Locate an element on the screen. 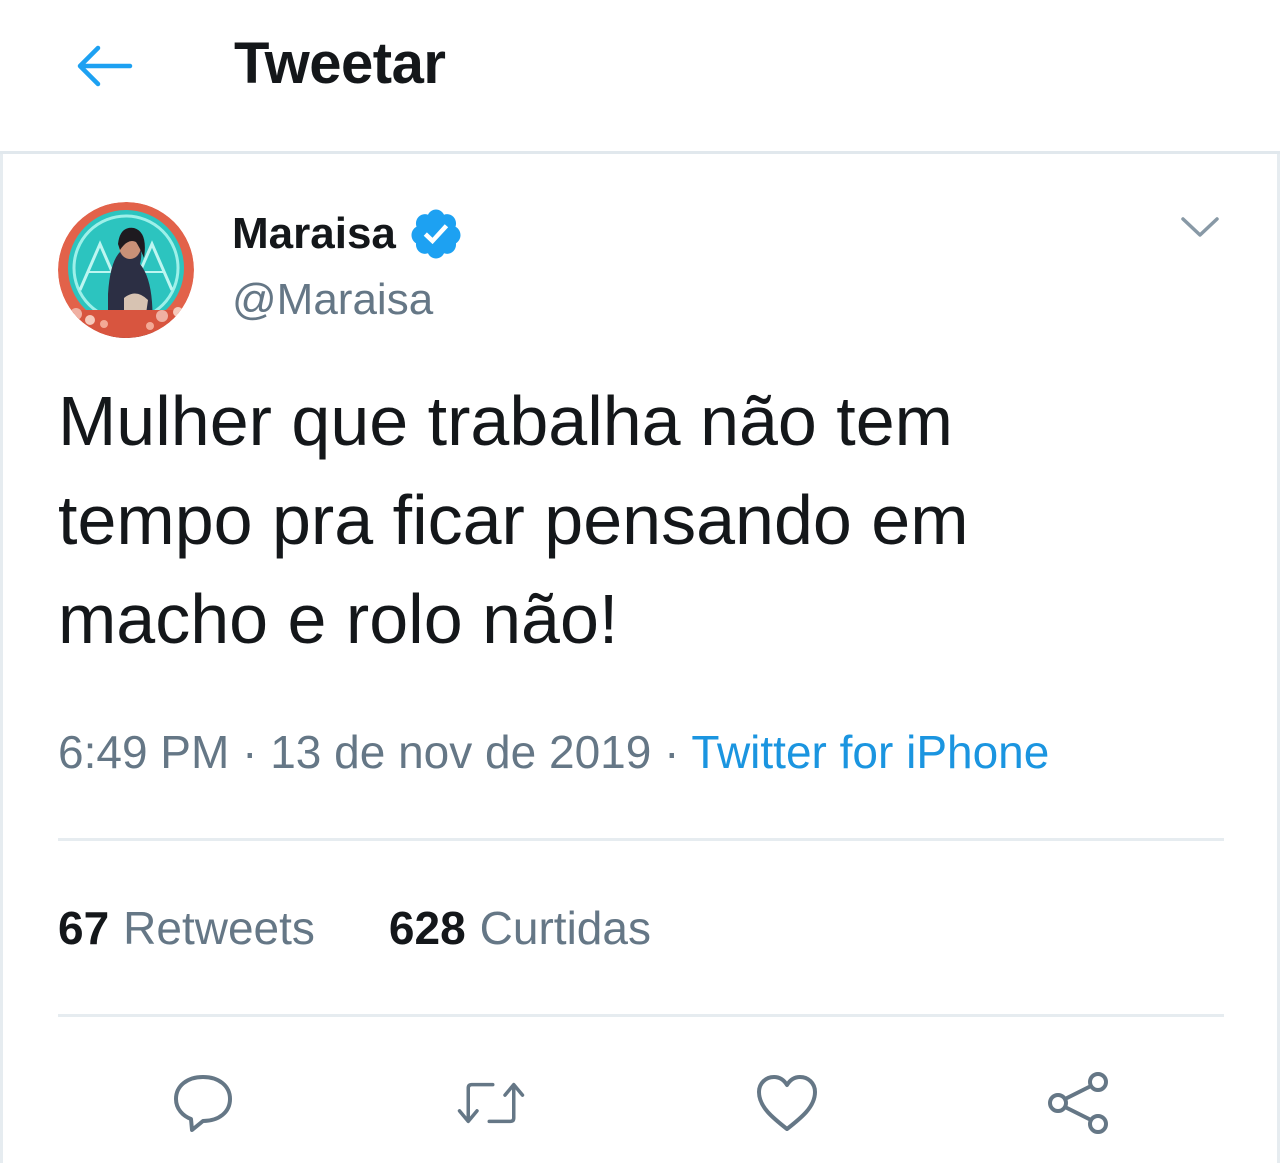 The height and width of the screenshot is (1163, 1280). author-name-row: Maraisa is located at coordinates (348, 234).